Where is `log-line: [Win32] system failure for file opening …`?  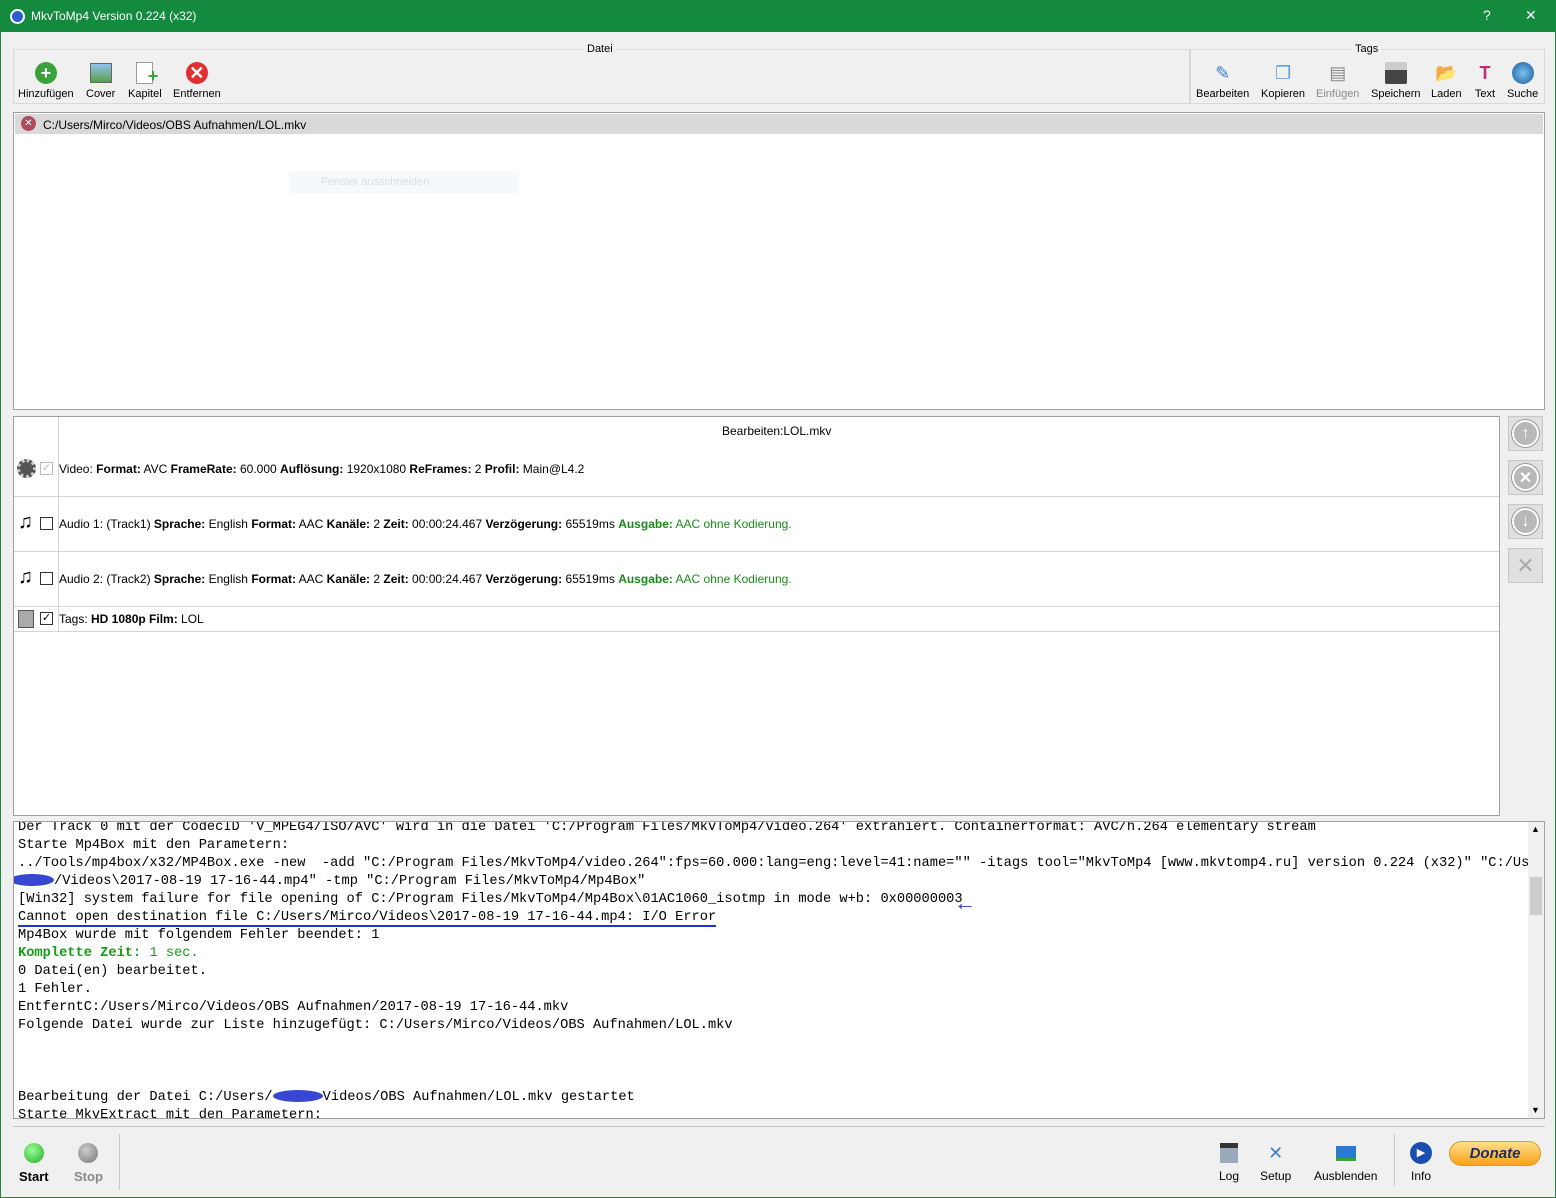
log-line: [Win32] system failure for file opening … is located at coordinates (490, 899).